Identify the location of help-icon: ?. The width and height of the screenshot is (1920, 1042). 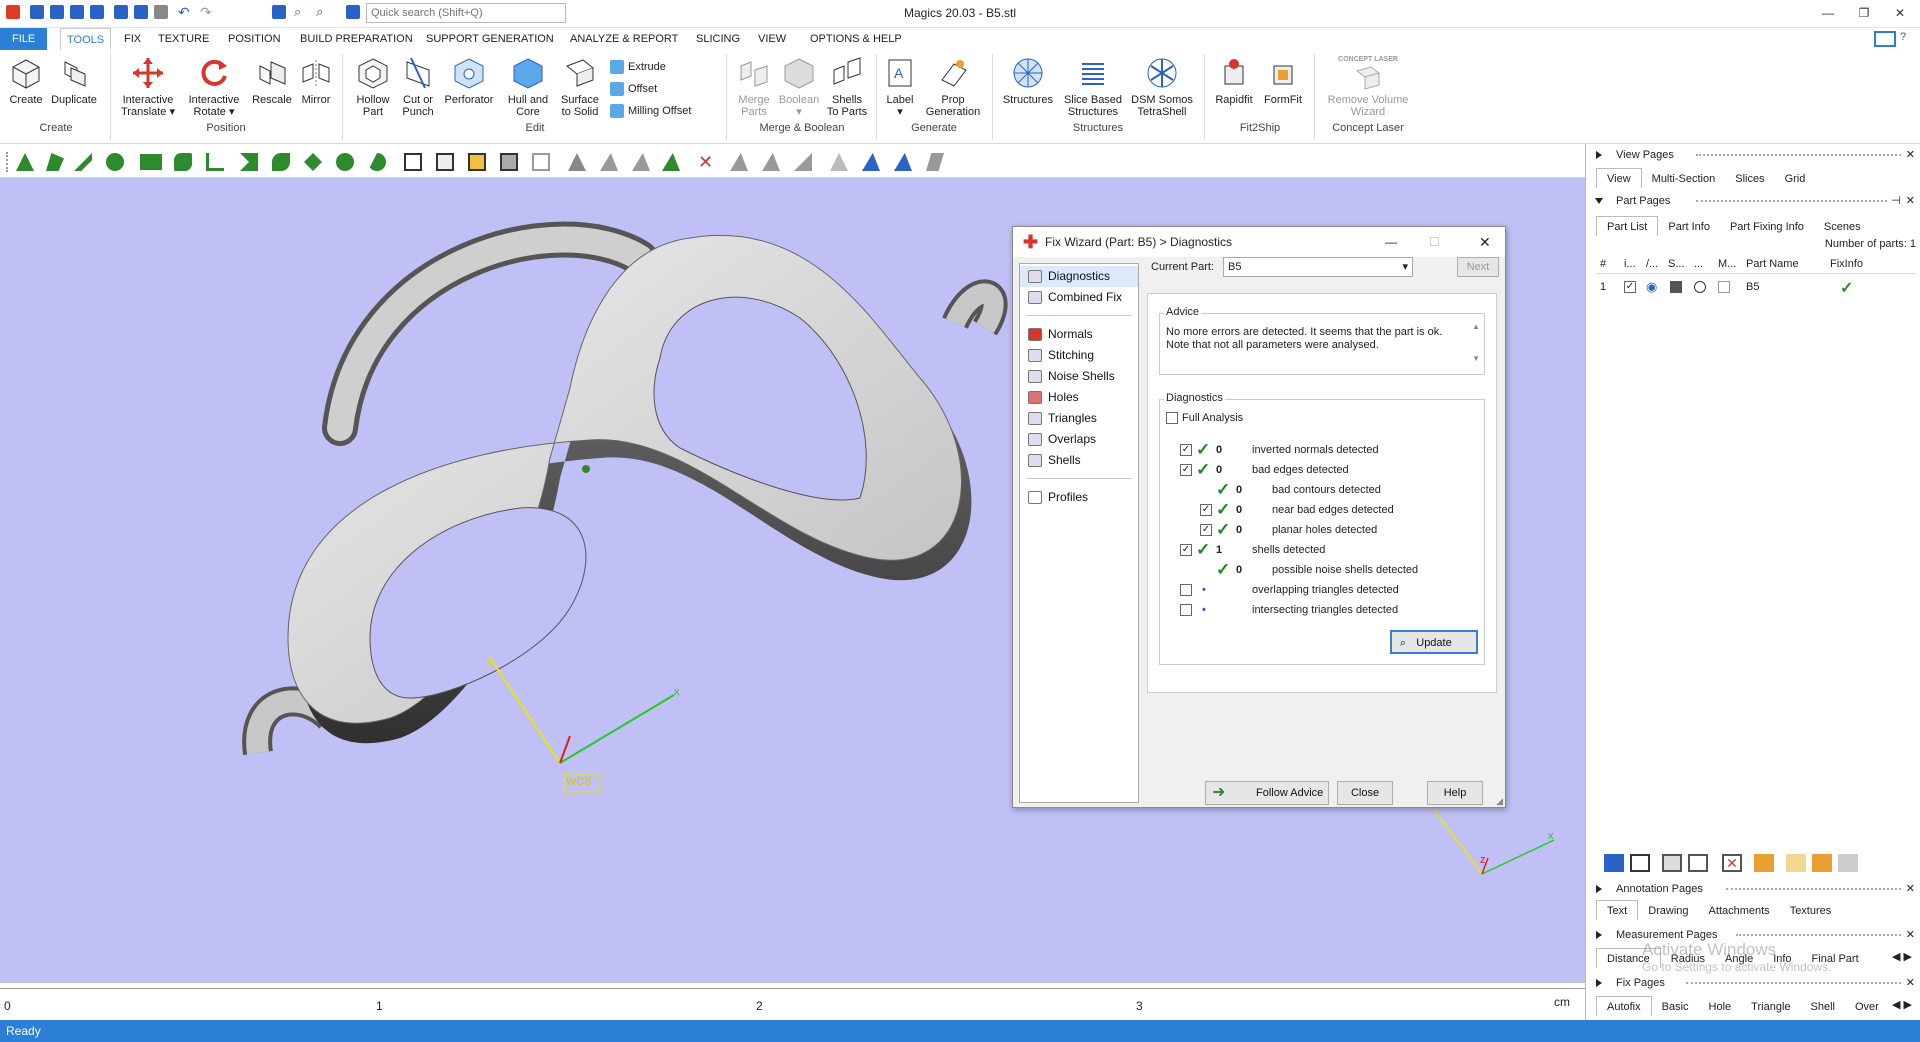
(1903, 37).